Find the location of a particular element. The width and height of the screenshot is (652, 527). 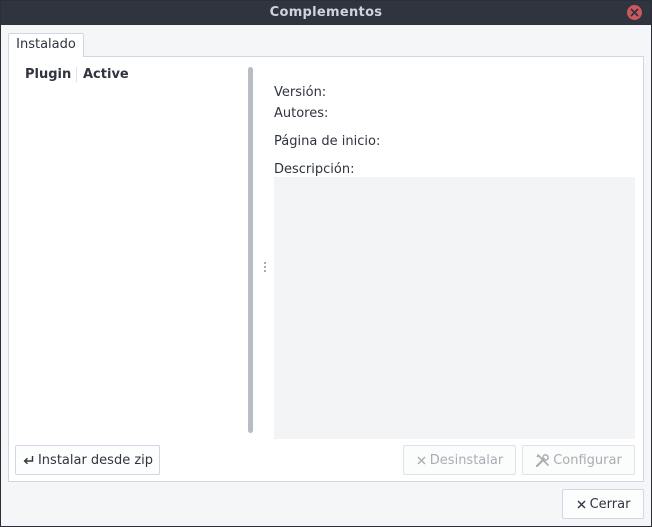

plugin-list-scrollbar is located at coordinates (250, 250).